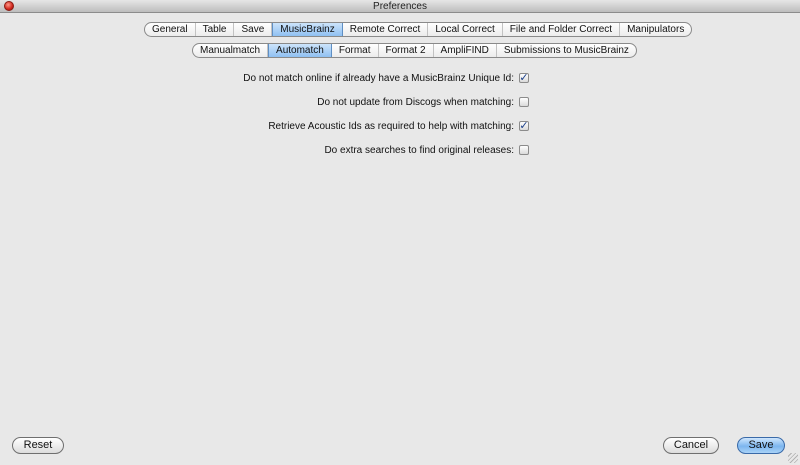  What do you see at coordinates (307, 29) in the screenshot?
I see `tab-musicbrainz: MusicBrainz` at bounding box center [307, 29].